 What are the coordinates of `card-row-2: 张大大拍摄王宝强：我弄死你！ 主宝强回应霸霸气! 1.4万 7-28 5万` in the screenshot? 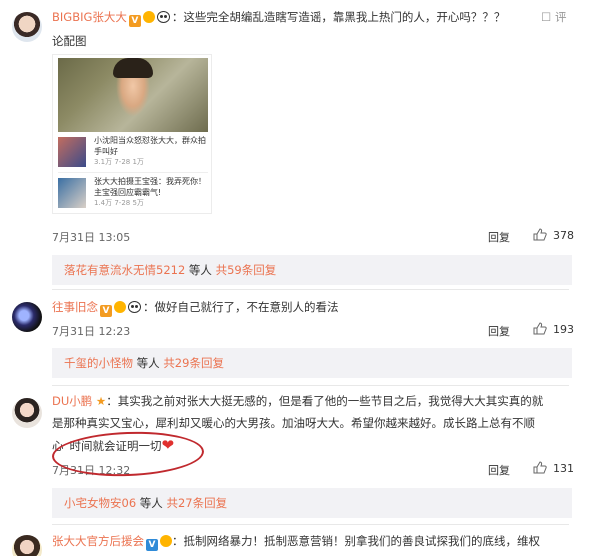 It's located at (133, 193).